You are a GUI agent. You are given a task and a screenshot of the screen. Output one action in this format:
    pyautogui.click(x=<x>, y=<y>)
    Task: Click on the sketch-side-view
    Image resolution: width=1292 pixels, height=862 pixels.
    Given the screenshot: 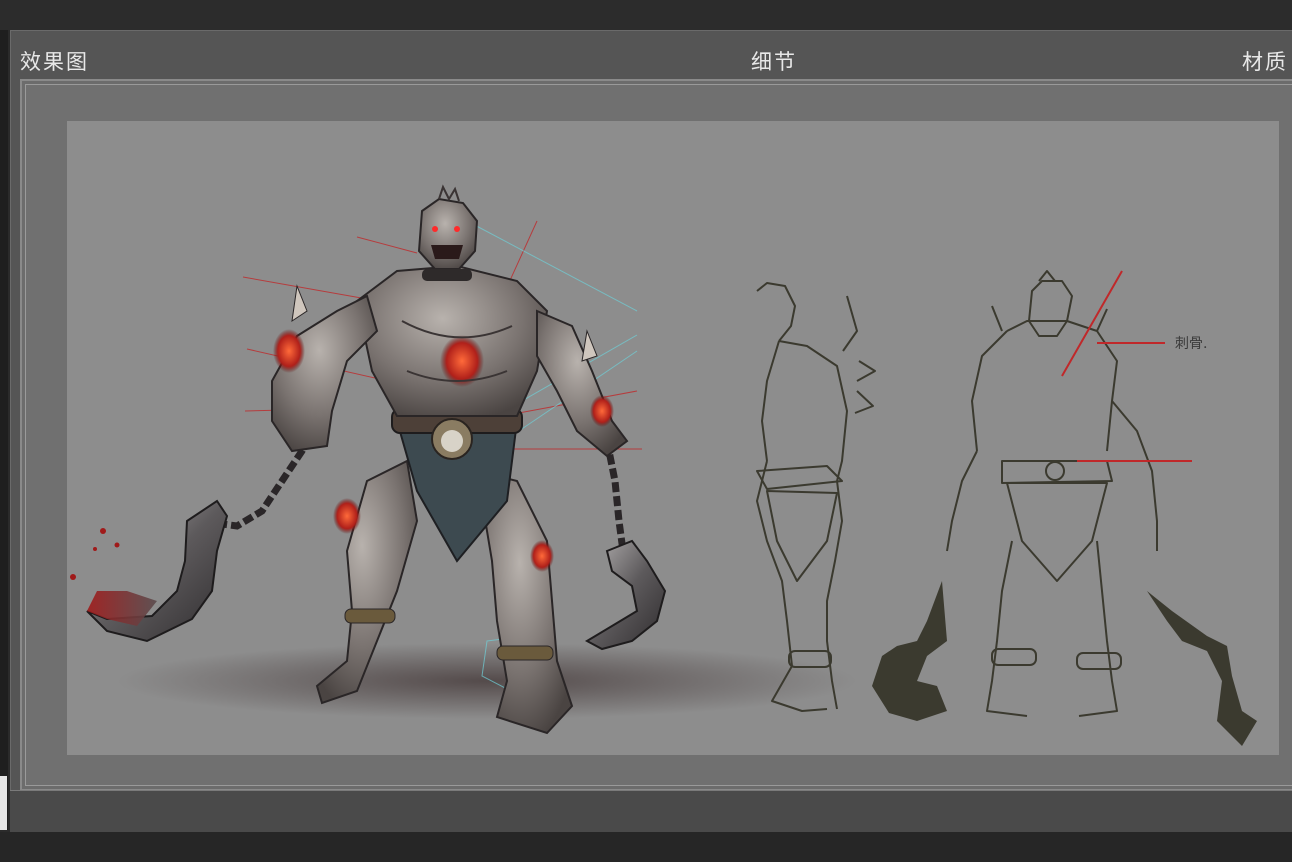 What is the action you would take?
    pyautogui.click(x=816, y=497)
    